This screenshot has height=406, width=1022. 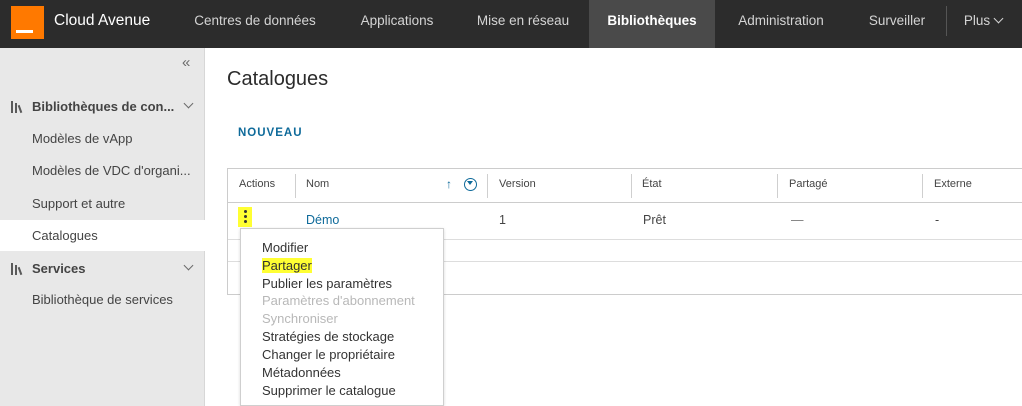 I want to click on sidebar-item-label: Support et autre, so click(x=79, y=203).